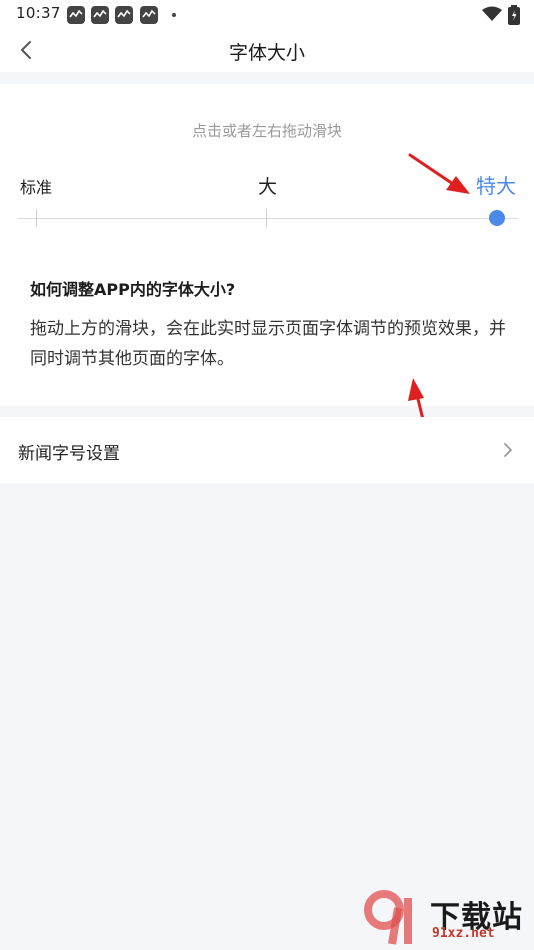 The image size is (534, 950). Describe the element at coordinates (36, 218) in the screenshot. I see `slider-tick-standard` at that location.